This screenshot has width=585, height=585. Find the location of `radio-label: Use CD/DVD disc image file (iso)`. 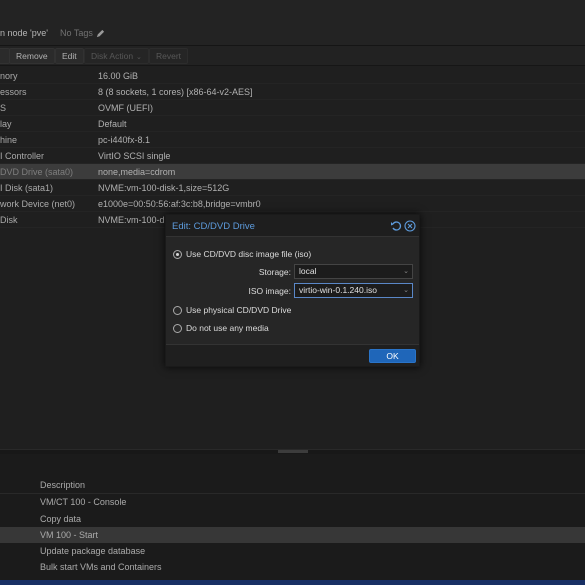

radio-label: Use CD/DVD disc image file (iso) is located at coordinates (248, 254).